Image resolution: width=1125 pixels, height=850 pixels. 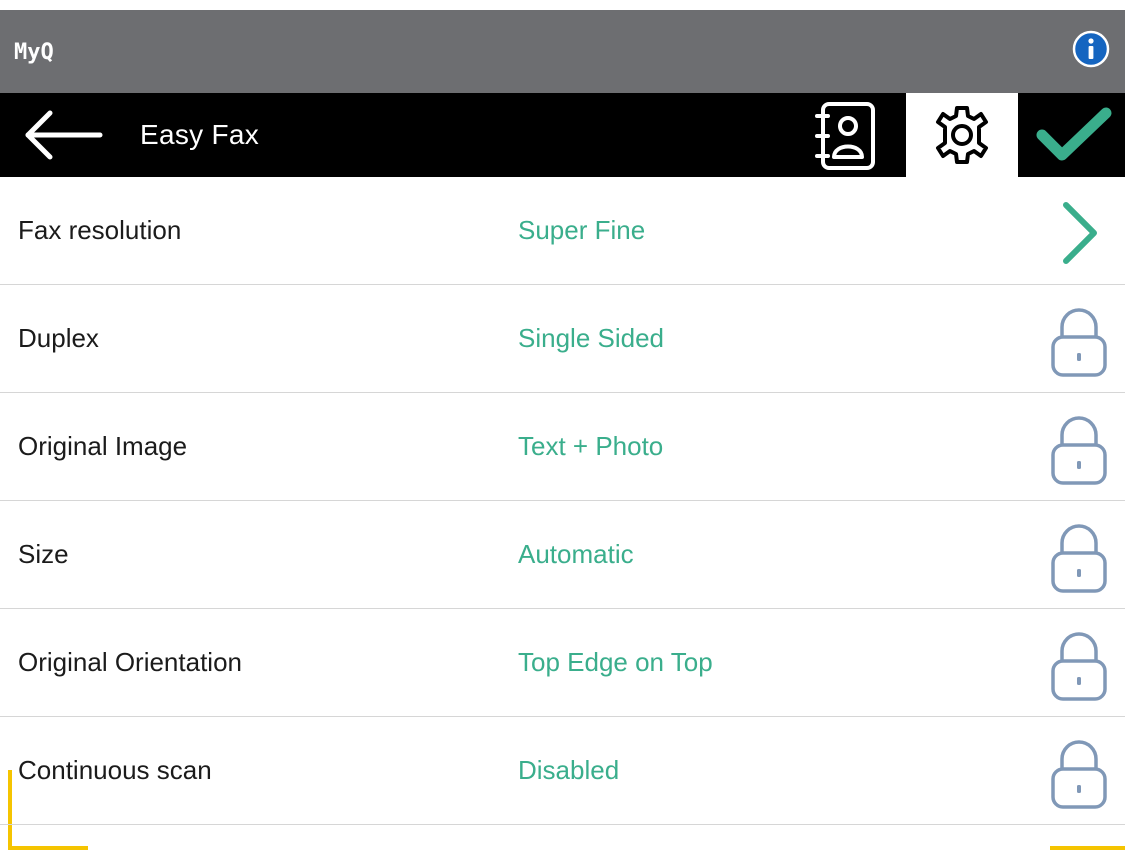 I want to click on setting-row-original-image: Original Image Text + Photo, so click(x=562, y=447).